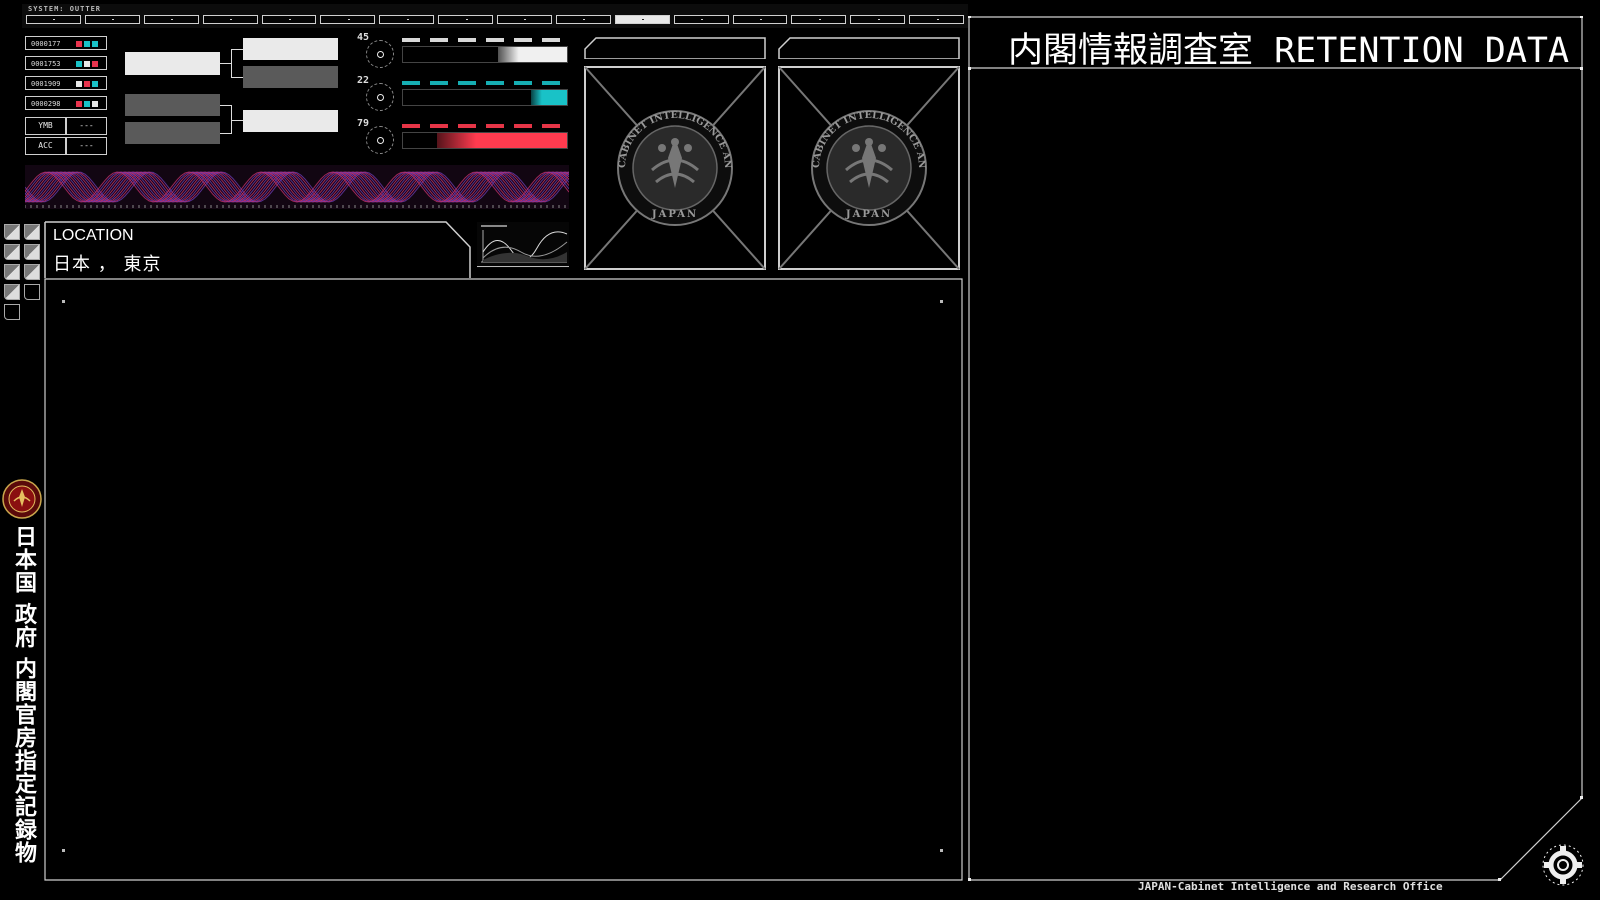 This screenshot has height=900, width=1600. What do you see at coordinates (22, 499) in the screenshot?
I see `emblem-icon` at bounding box center [22, 499].